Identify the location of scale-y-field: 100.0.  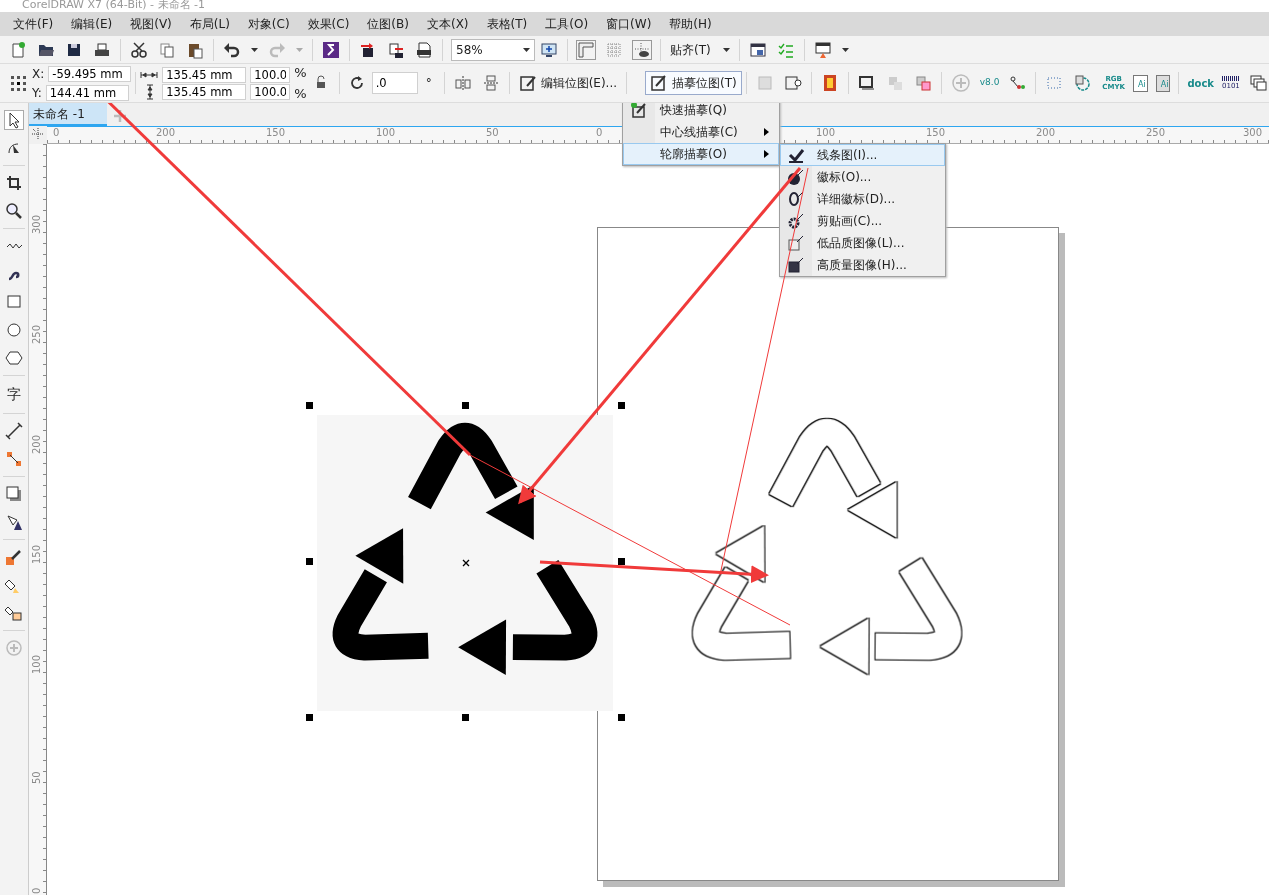
(270, 91).